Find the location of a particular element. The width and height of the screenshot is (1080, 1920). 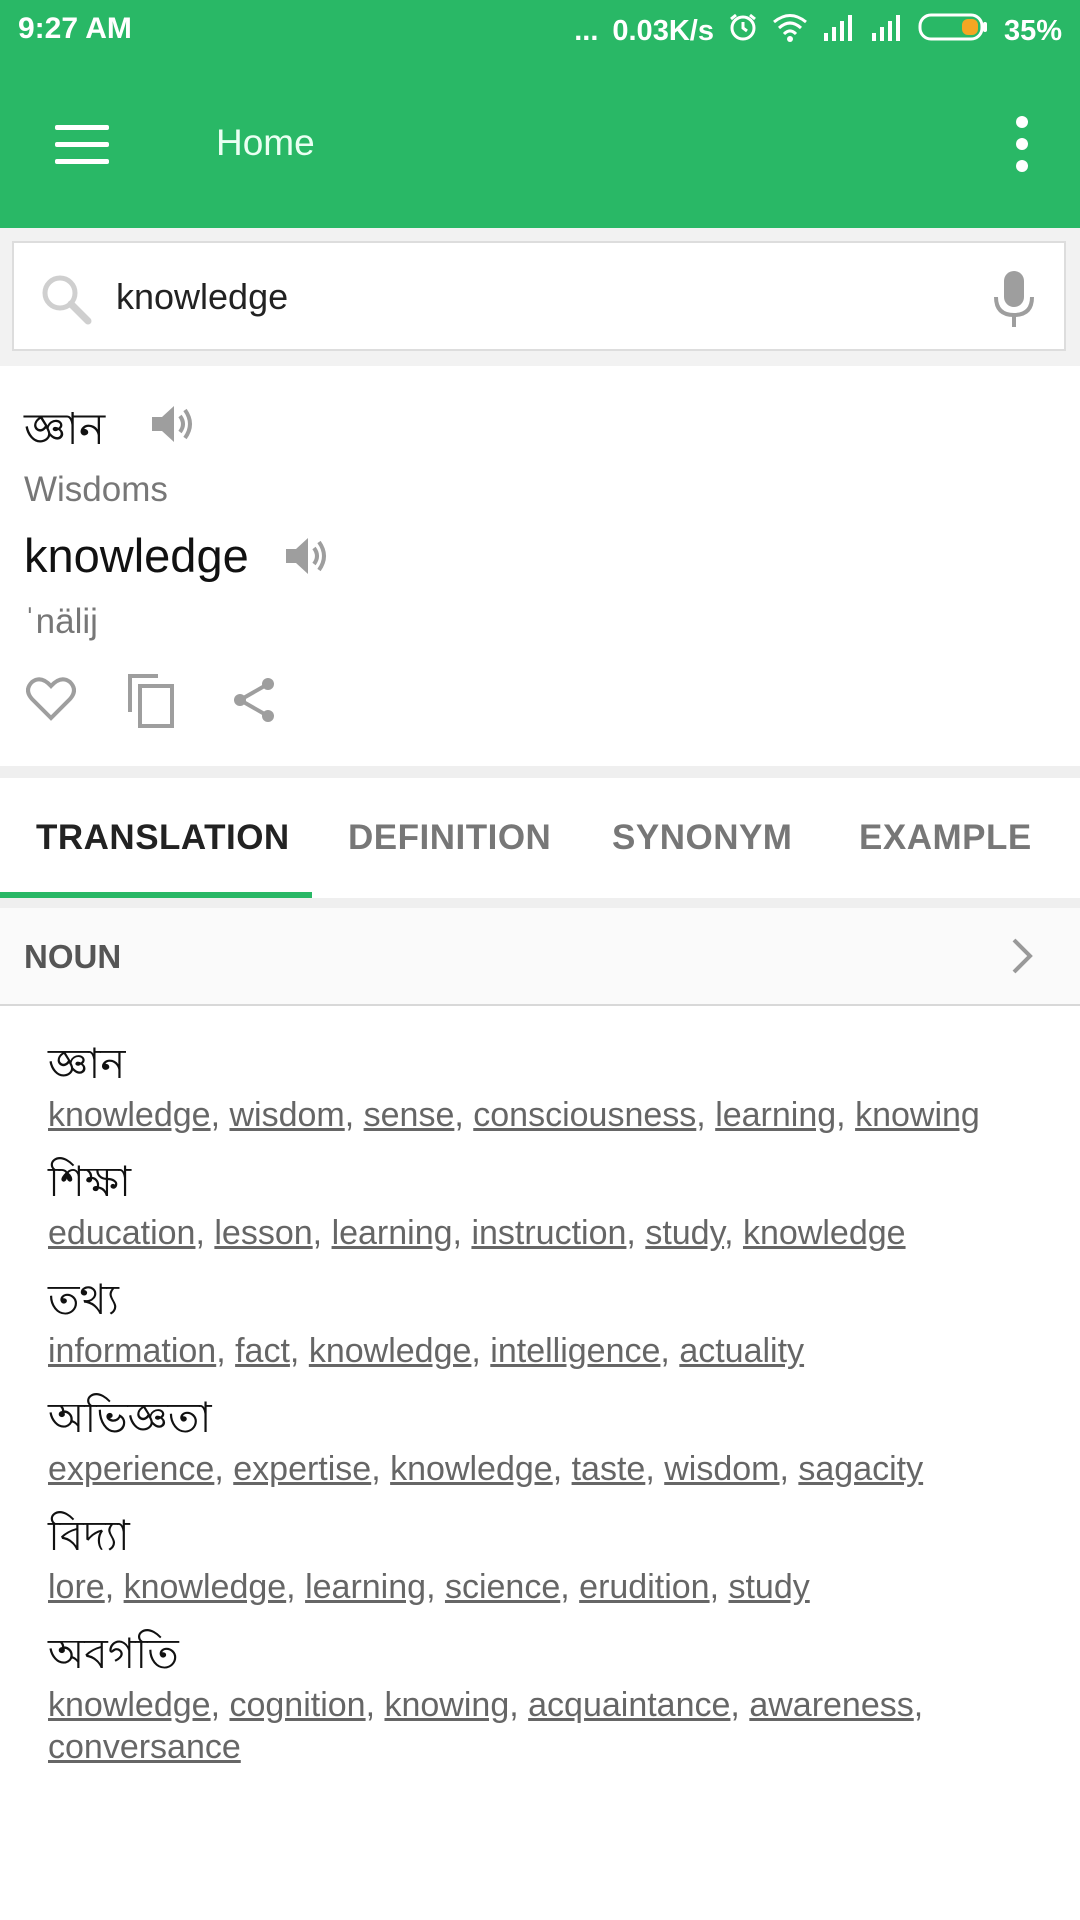

tab-bar: TRANSLATION DEFINITION SYNONYM EXAMPLE is located at coordinates (540, 838).